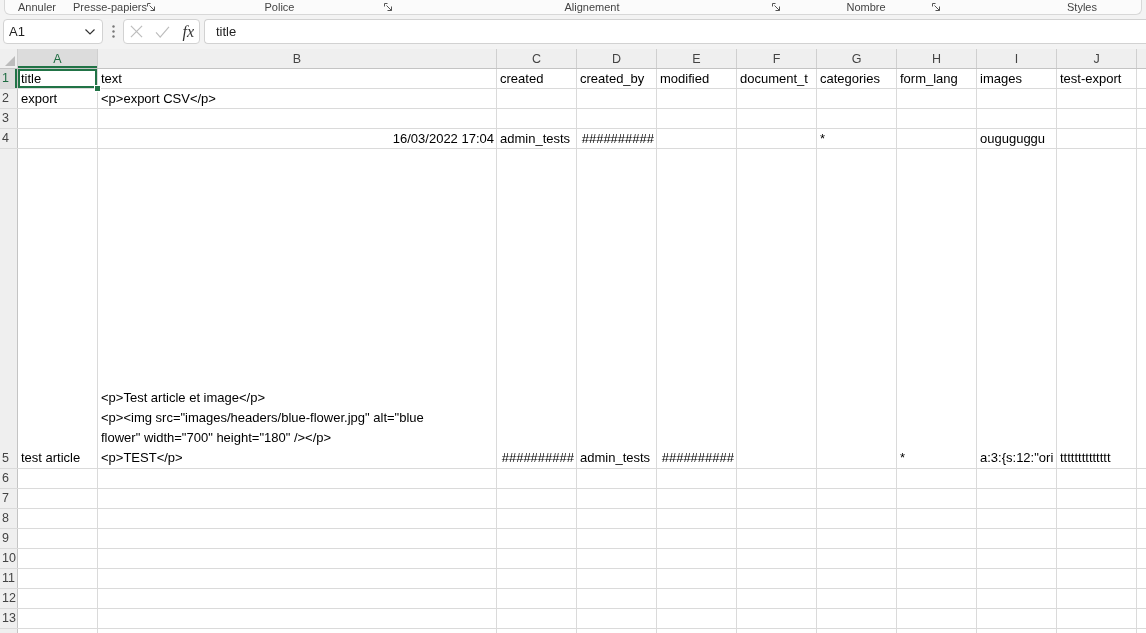  What do you see at coordinates (1016, 78) in the screenshot?
I see `table-cell: images` at bounding box center [1016, 78].